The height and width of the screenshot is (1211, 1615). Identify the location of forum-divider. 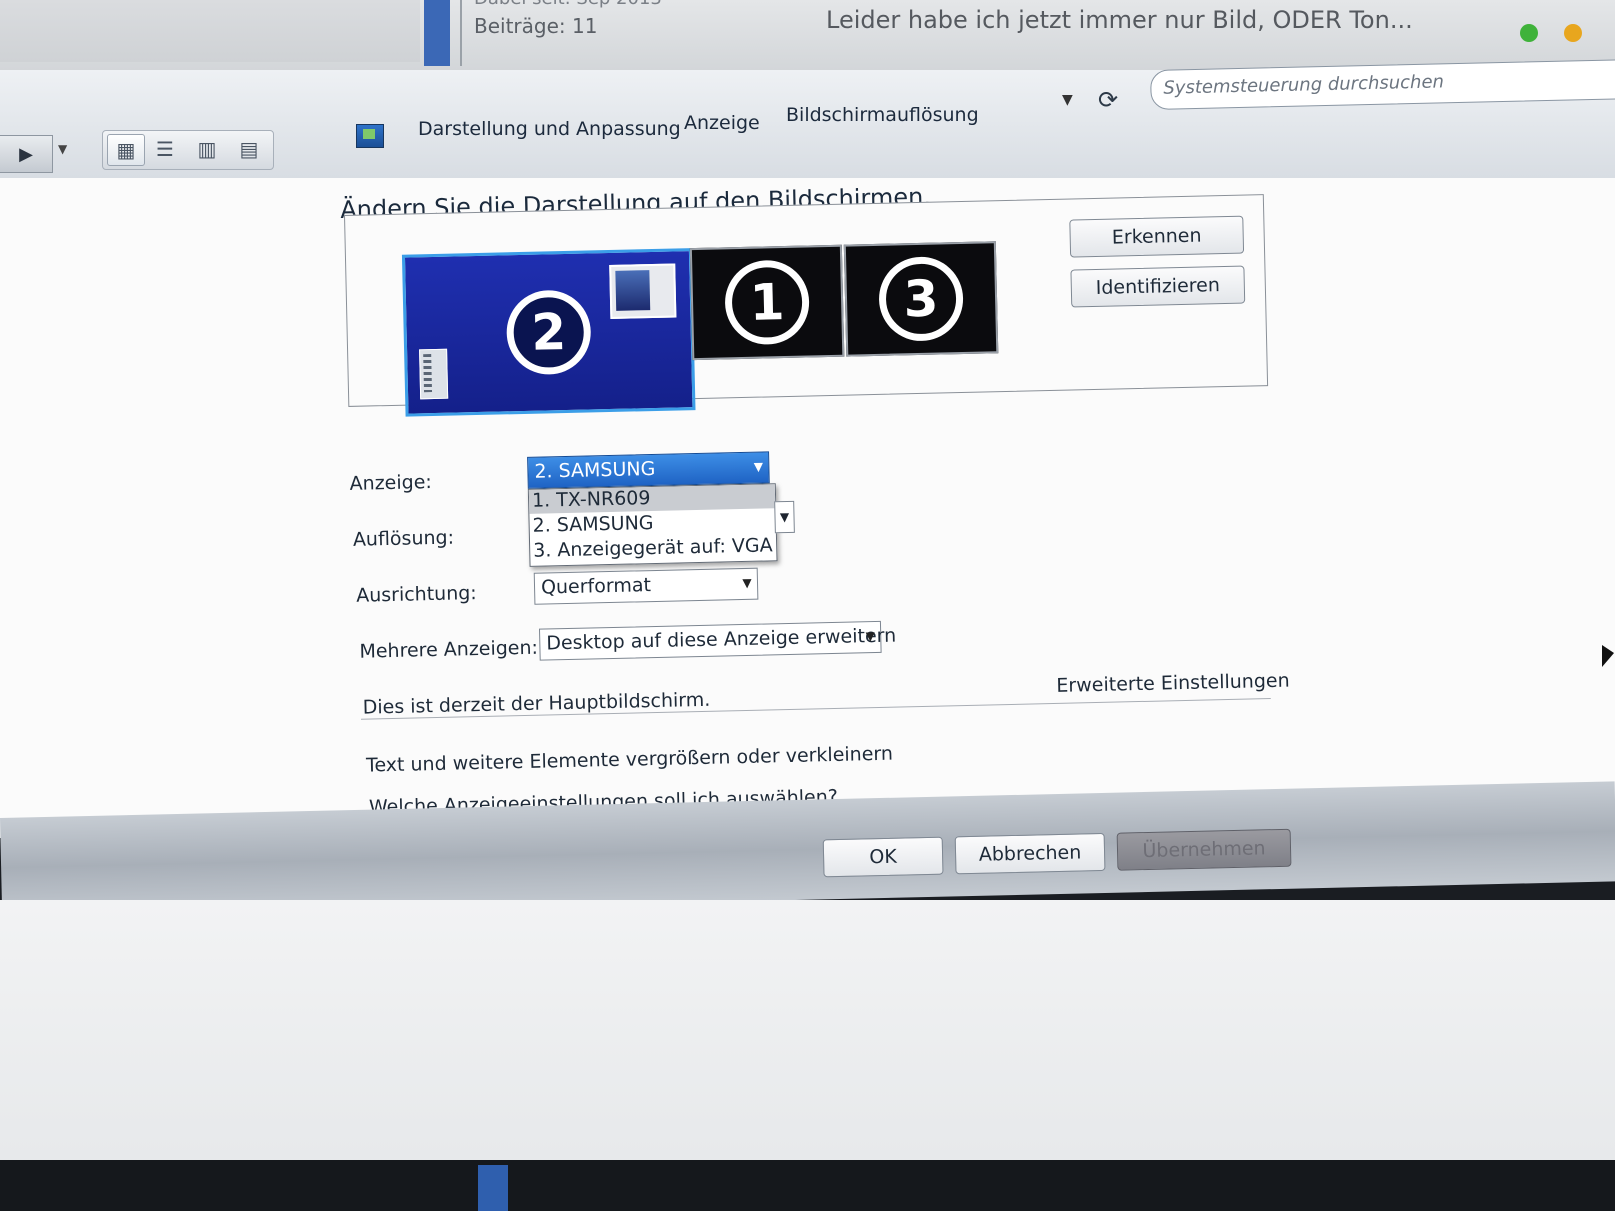
(461, 33).